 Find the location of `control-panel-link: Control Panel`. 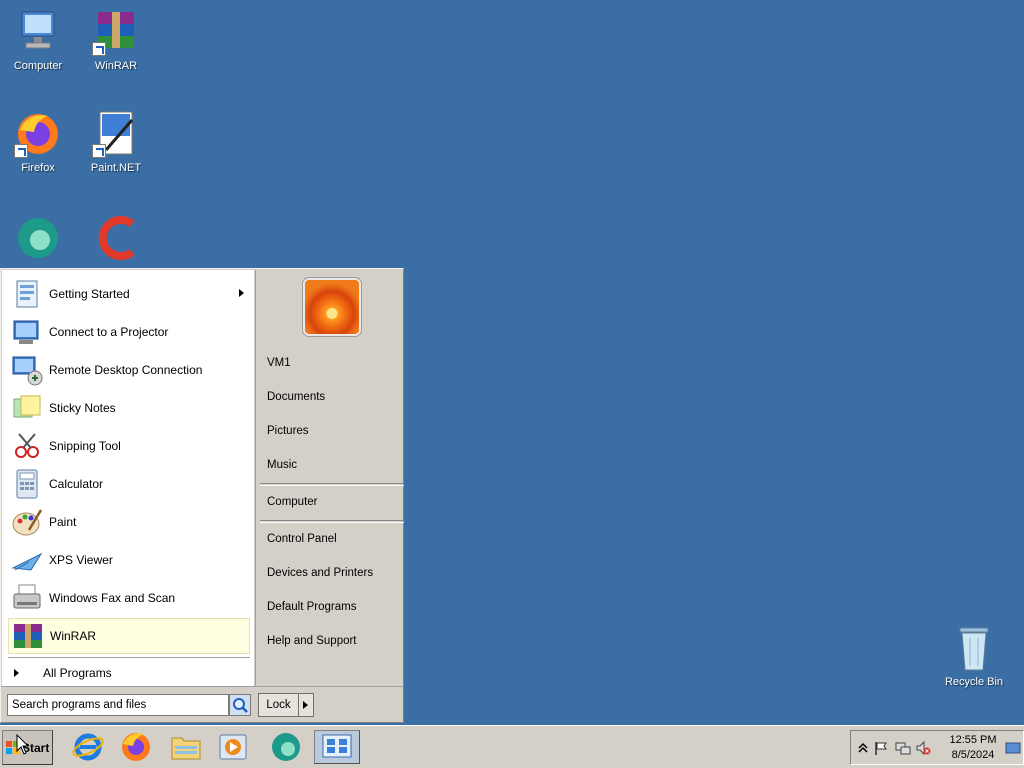

control-panel-link: Control Panel is located at coordinates (302, 539).